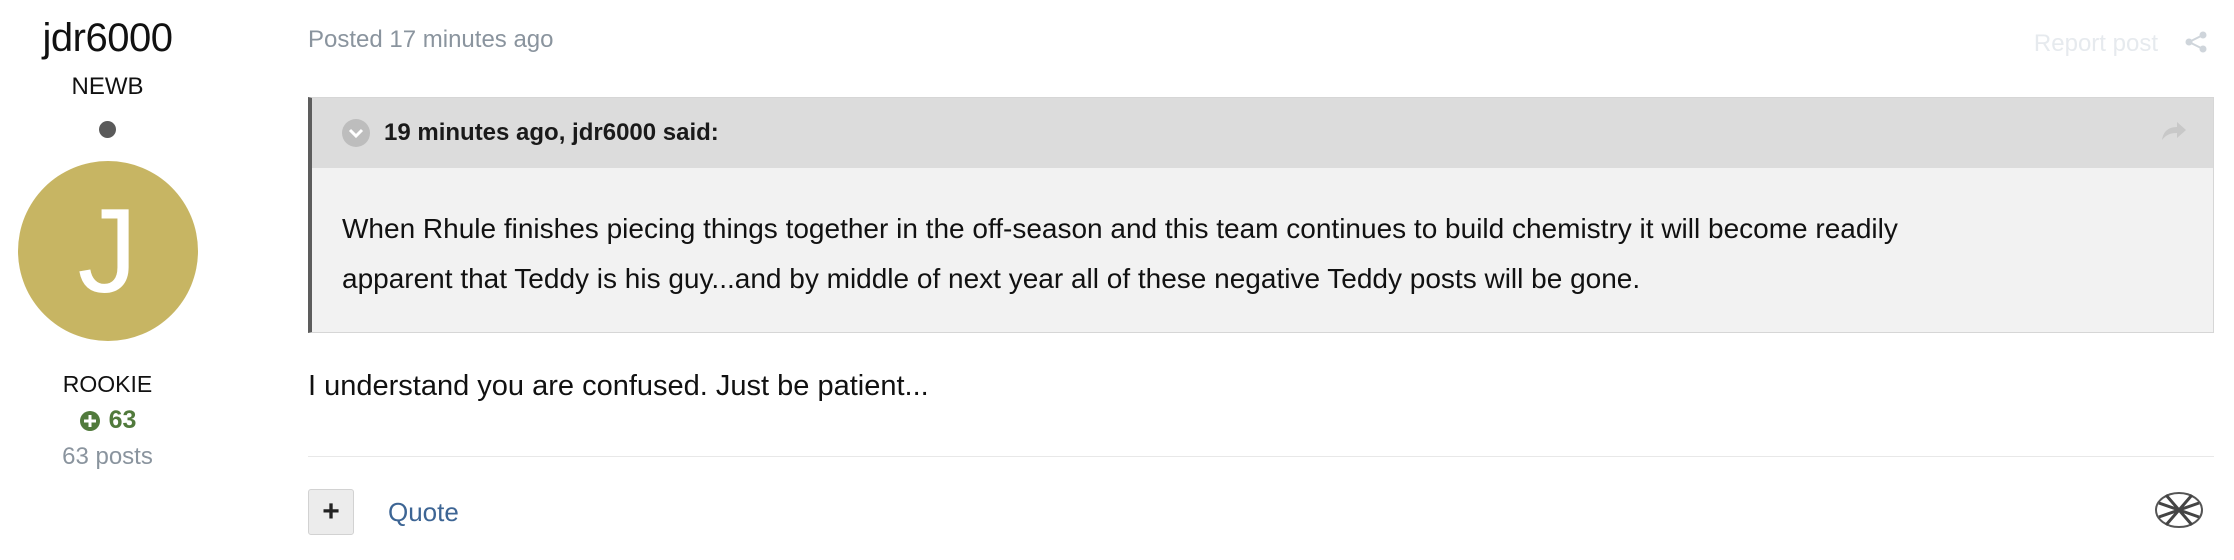 The image size is (2234, 560). What do you see at coordinates (122, 420) in the screenshot?
I see `reputation-count: 63` at bounding box center [122, 420].